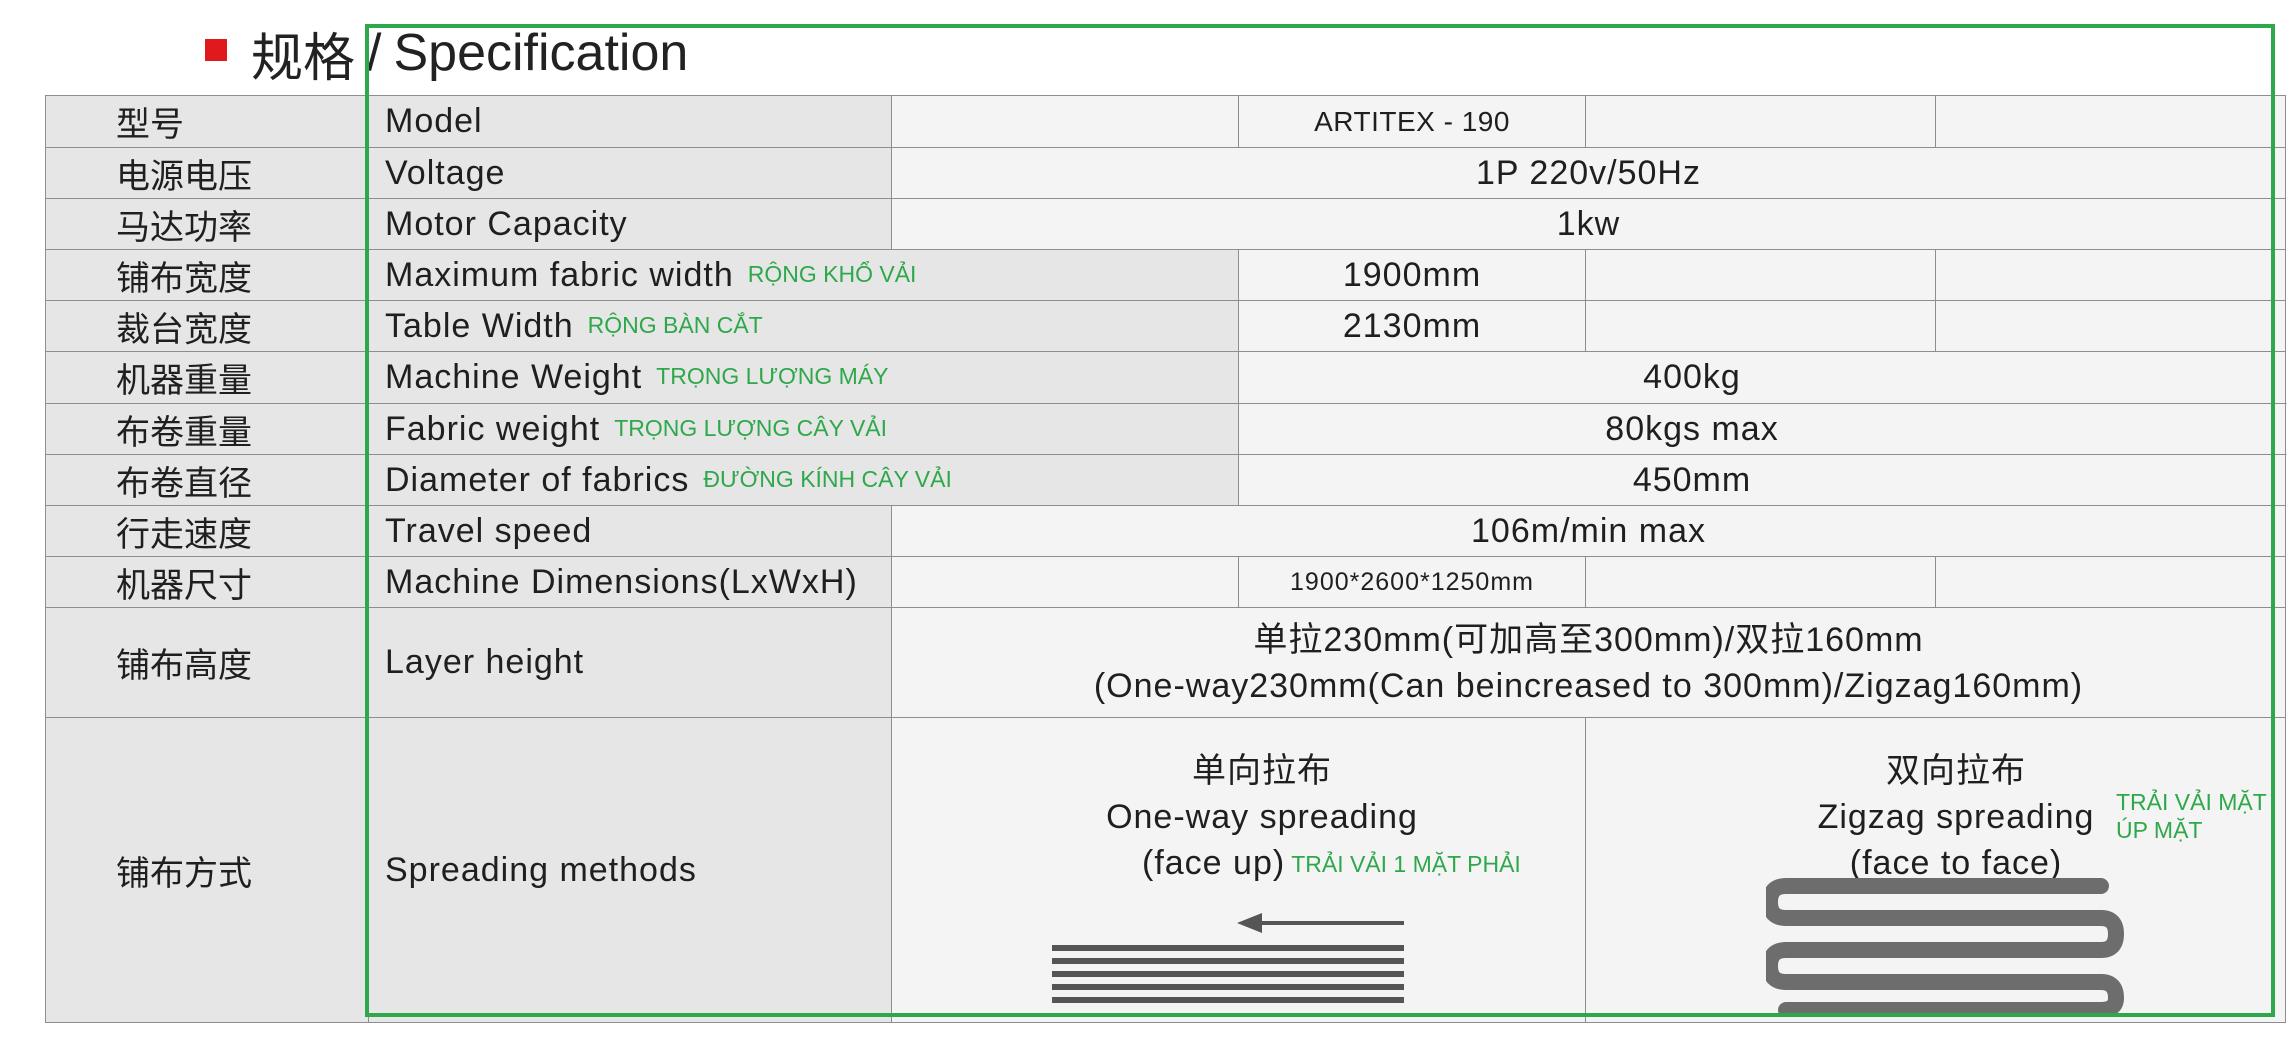 This screenshot has width=2295, height=1053. I want to click on row-label-en: Motor Capacity, so click(630, 224).